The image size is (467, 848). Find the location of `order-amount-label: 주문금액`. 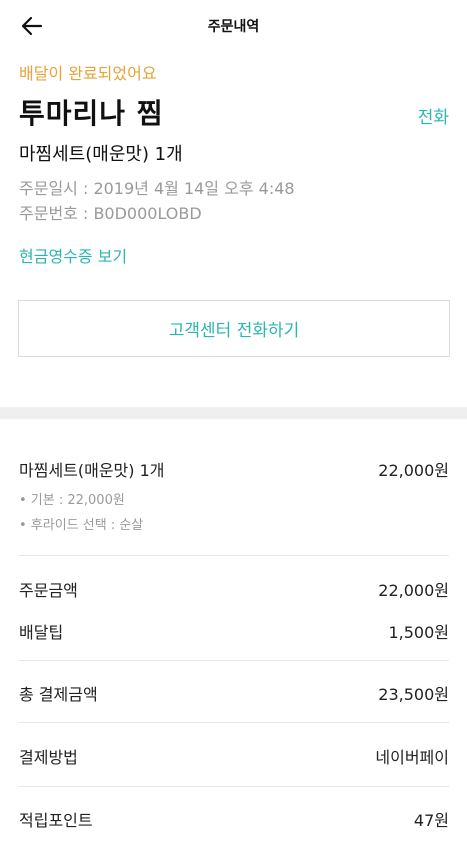

order-amount-label: 주문금액 is located at coordinates (48, 590).